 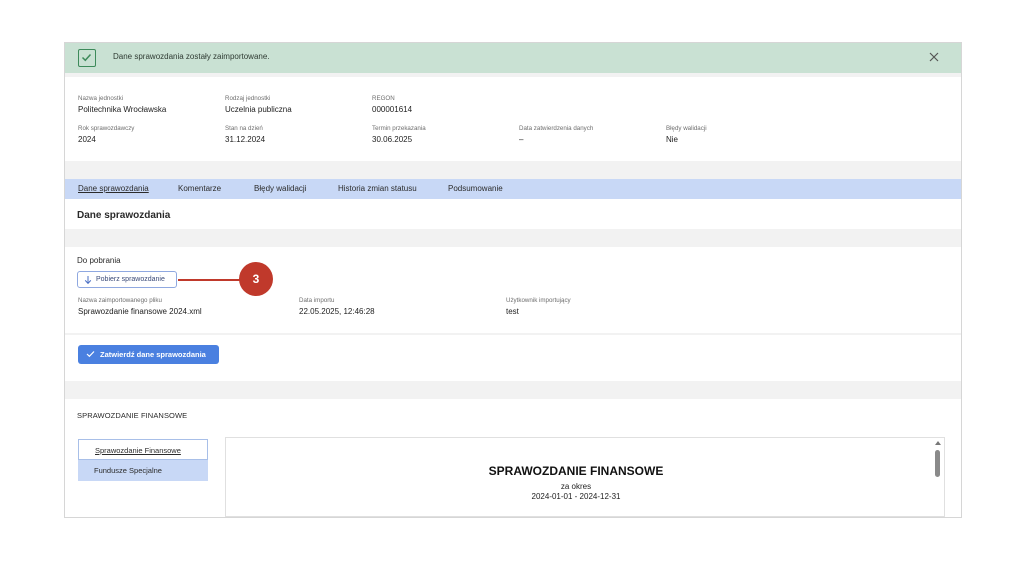 I want to click on field-label: Rok sprawozdawczy, so click(x=106, y=128).